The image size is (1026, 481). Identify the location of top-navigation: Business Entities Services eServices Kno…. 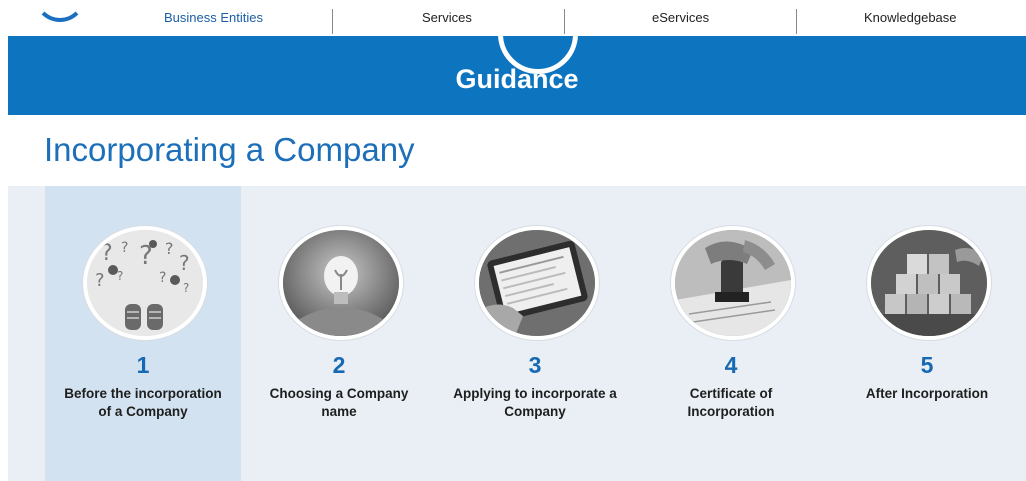
(513, 18).